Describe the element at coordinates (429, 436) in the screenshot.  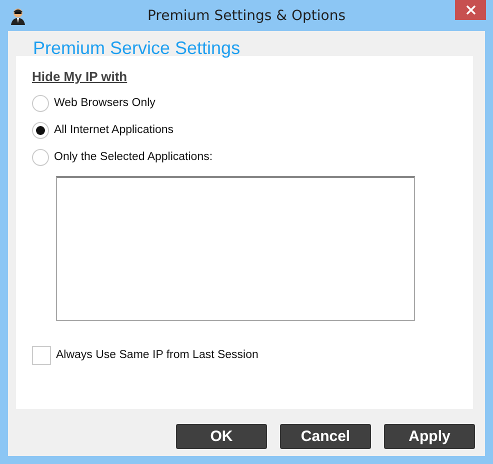
I see `dialog-button: Apply` at that location.